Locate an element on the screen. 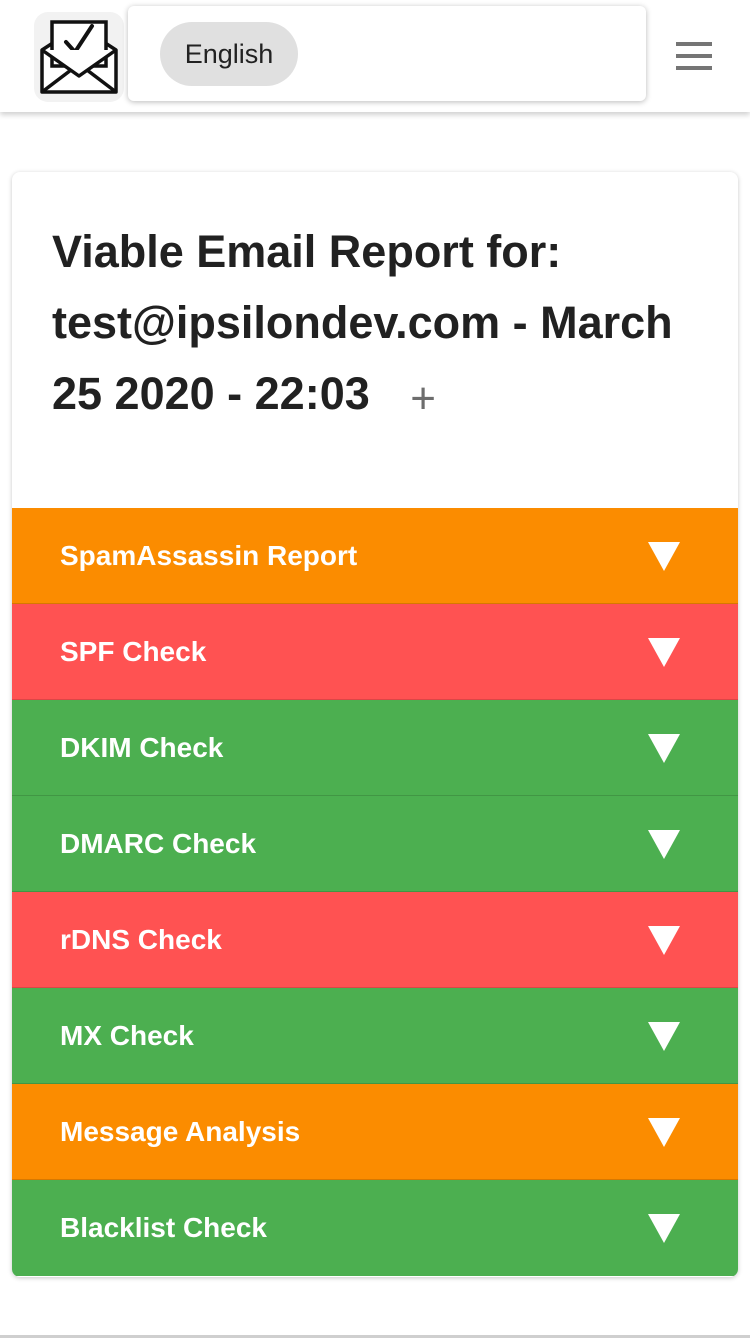  language-selector-bar: English is located at coordinates (387, 53).